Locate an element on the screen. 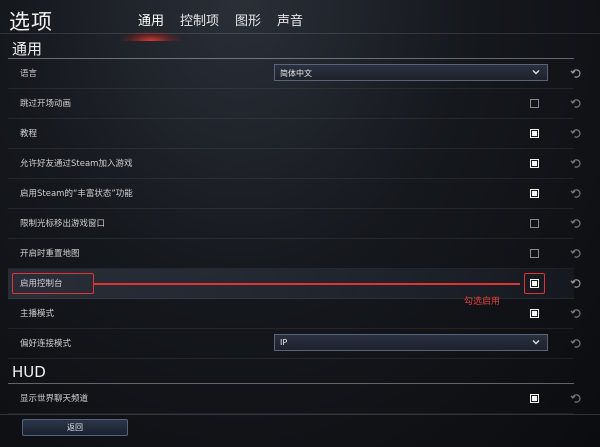  tab-graphics: 图形 is located at coordinates (248, 19).